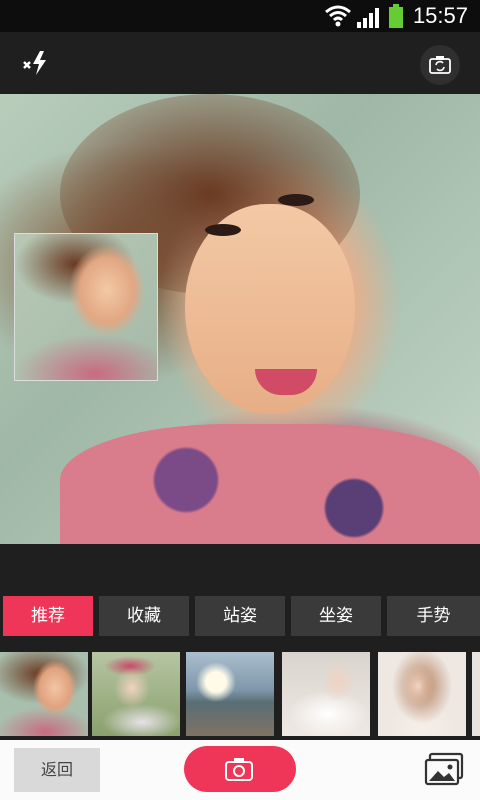 This screenshot has height=800, width=480. What do you see at coordinates (296, 200) in the screenshot?
I see `preview-eye-right` at bounding box center [296, 200].